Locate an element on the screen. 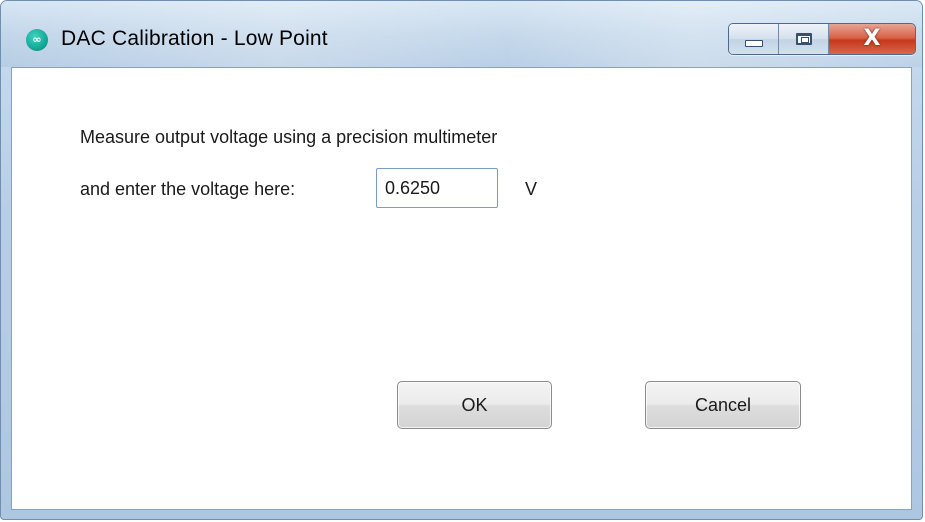 This screenshot has width=925, height=522. title-bar: ∞ DAC Calibration - Low Point X is located at coordinates (461, 34).